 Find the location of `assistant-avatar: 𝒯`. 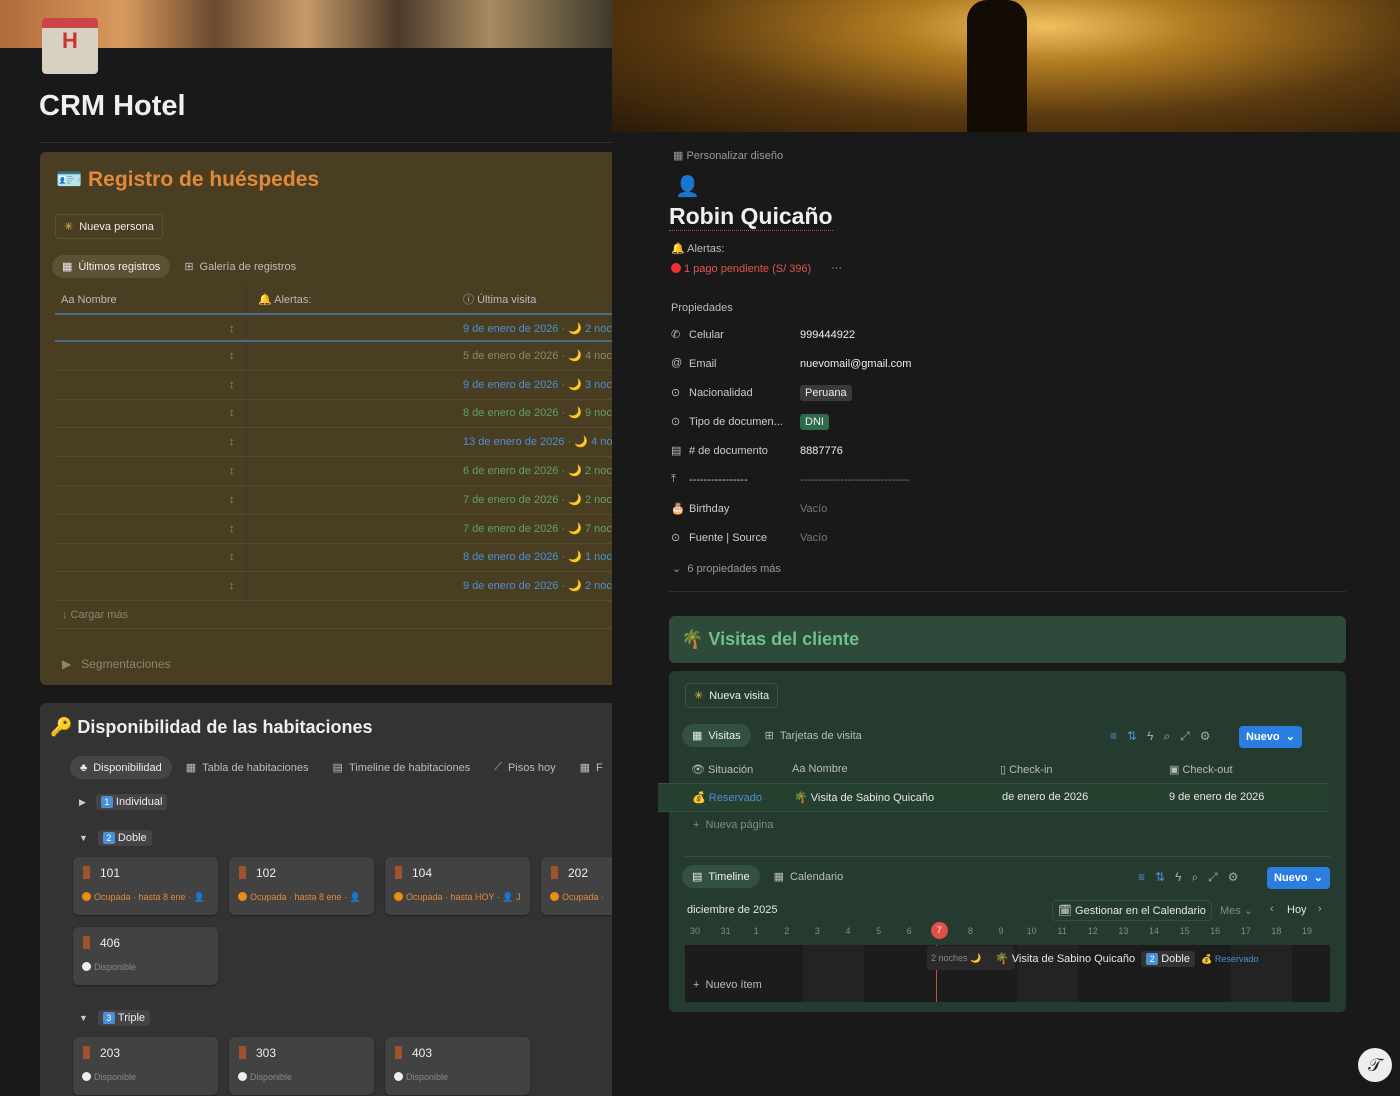

assistant-avatar: 𝒯 is located at coordinates (1375, 1065).